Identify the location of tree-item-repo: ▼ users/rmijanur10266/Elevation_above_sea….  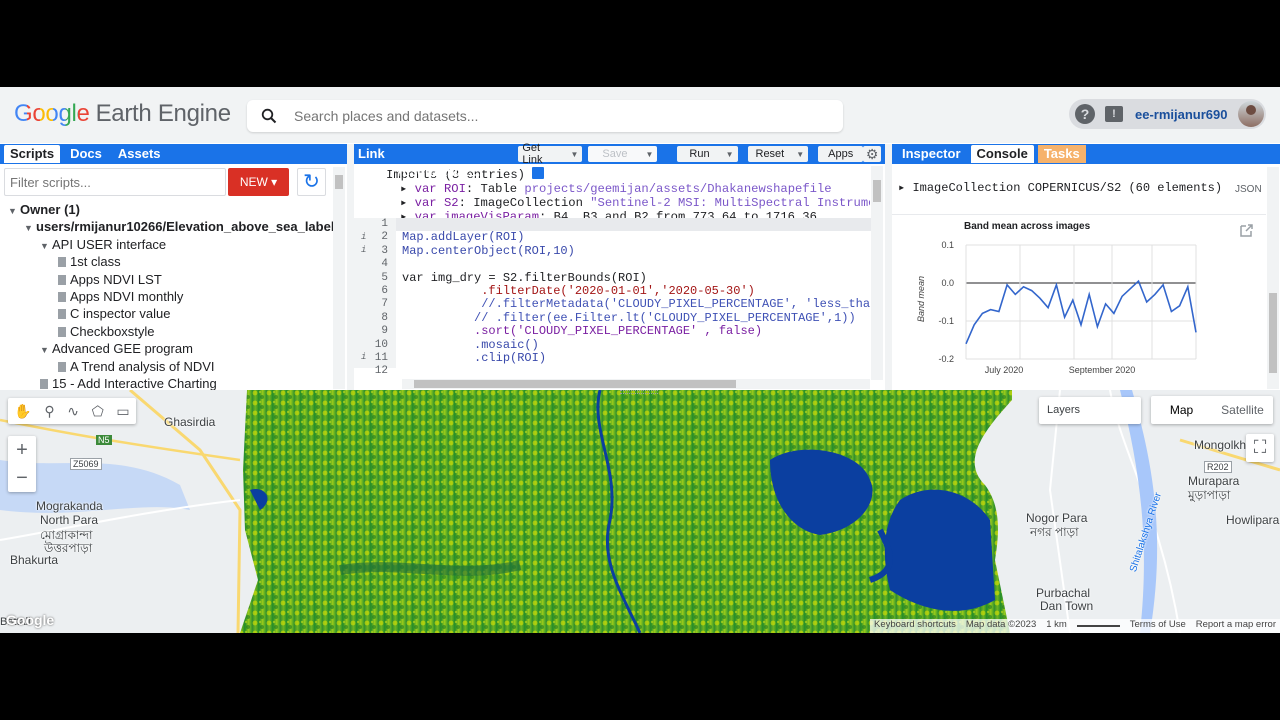
(167, 226).